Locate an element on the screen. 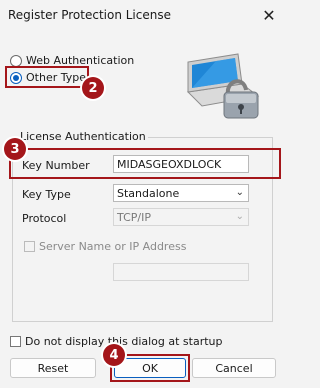  reset-button: Reset is located at coordinates (53, 368).